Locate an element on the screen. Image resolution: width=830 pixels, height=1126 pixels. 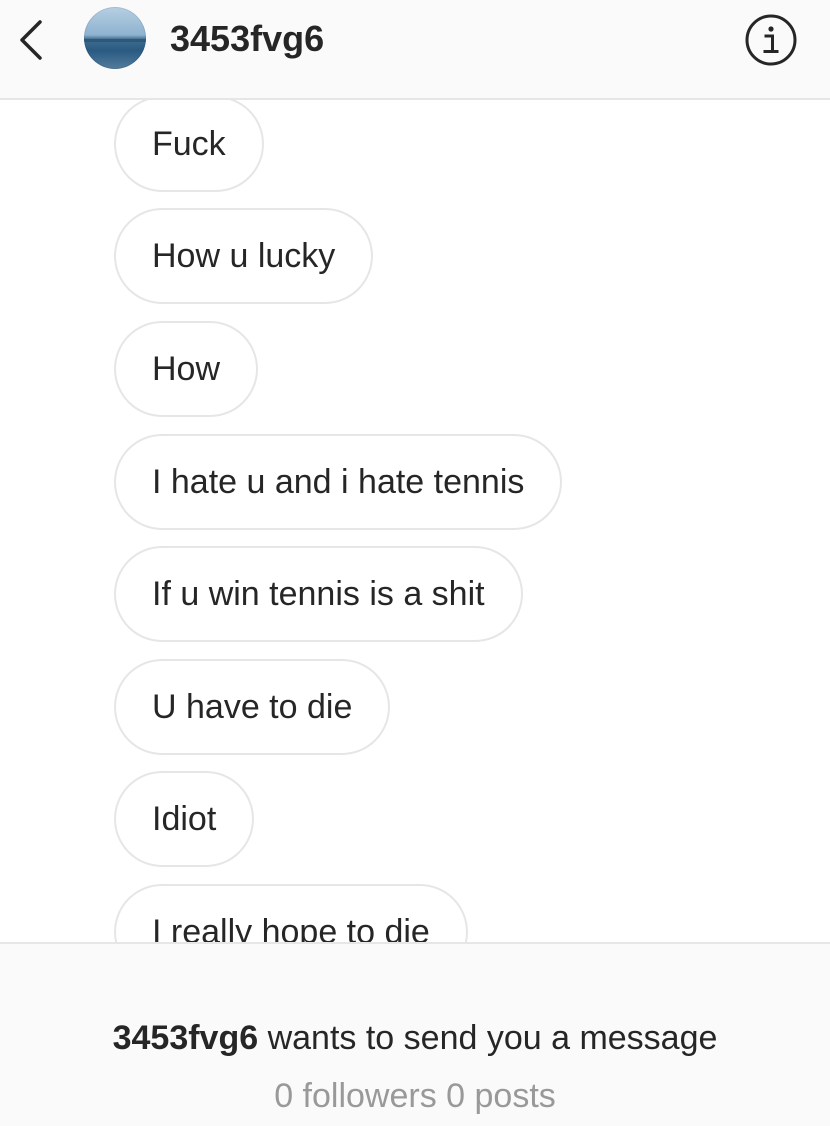
posts-count: 0 posts is located at coordinates (501, 1096).